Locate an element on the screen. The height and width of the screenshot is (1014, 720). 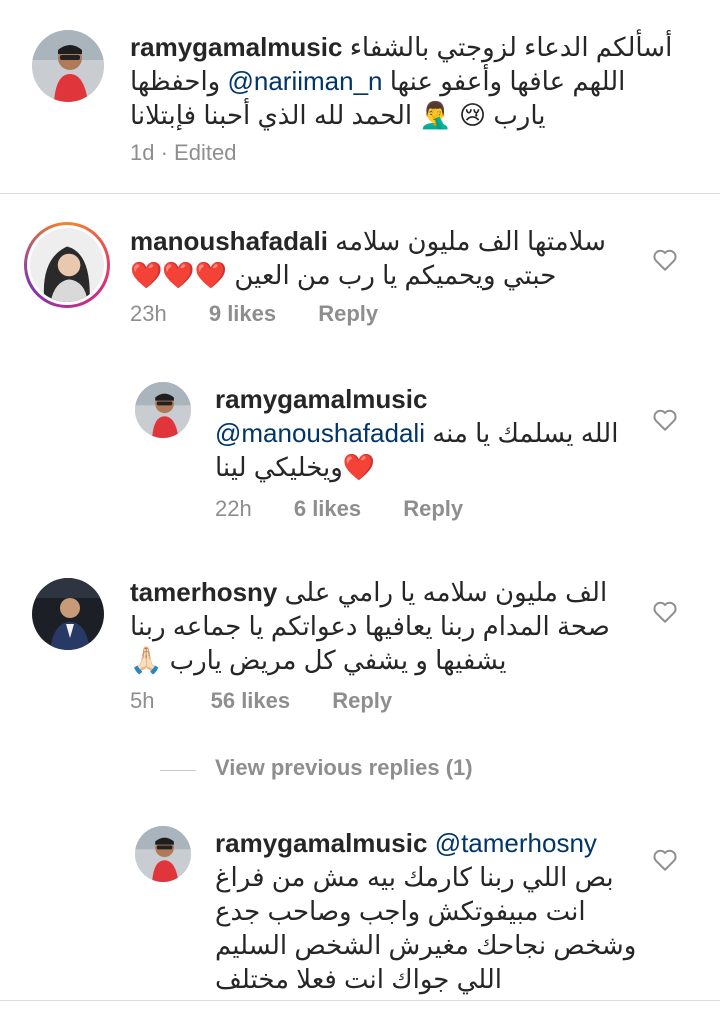
caption-edited: · Edited is located at coordinates (198, 152).